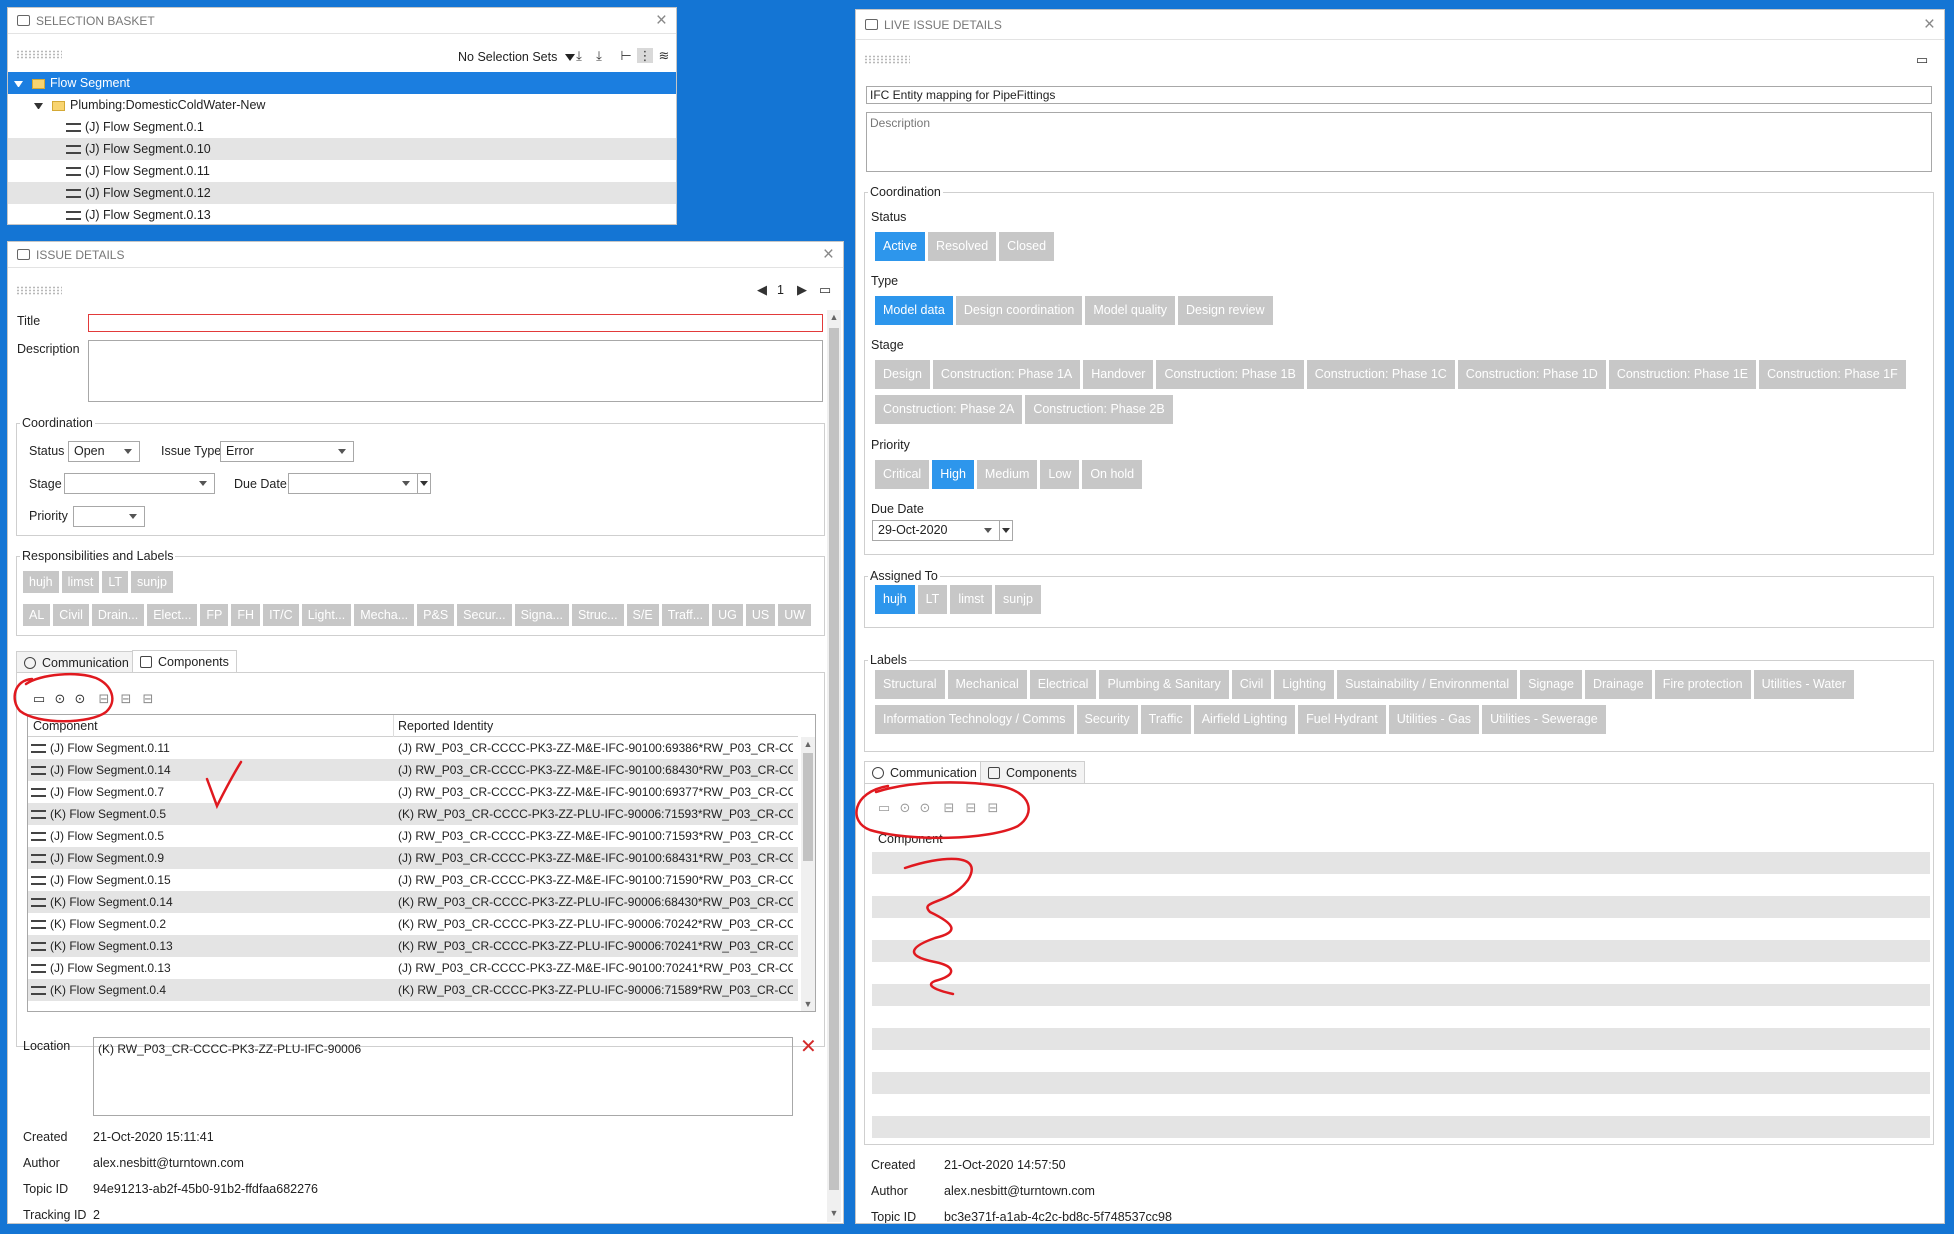 The height and width of the screenshot is (1234, 1954). Describe the element at coordinates (63, 697) in the screenshot. I see `annotation-ellipse-left` at that location.